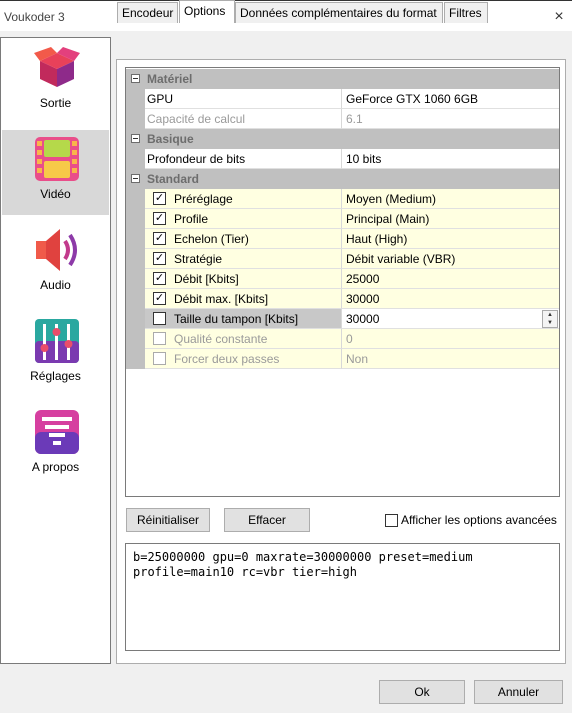 The image size is (572, 713). What do you see at coordinates (57, 432) in the screenshot?
I see `tornado-icon` at bounding box center [57, 432].